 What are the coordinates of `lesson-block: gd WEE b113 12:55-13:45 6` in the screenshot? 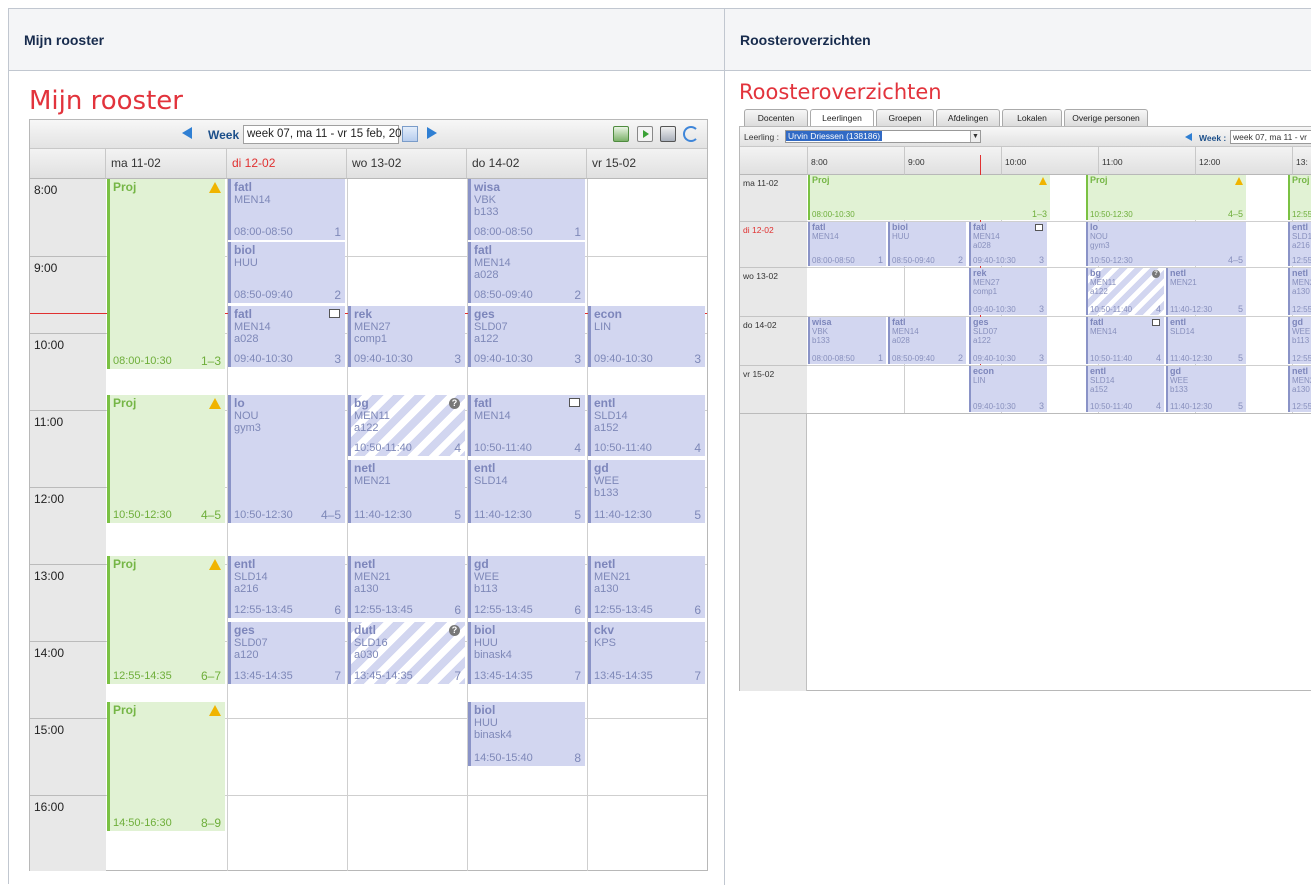 It's located at (526, 587).